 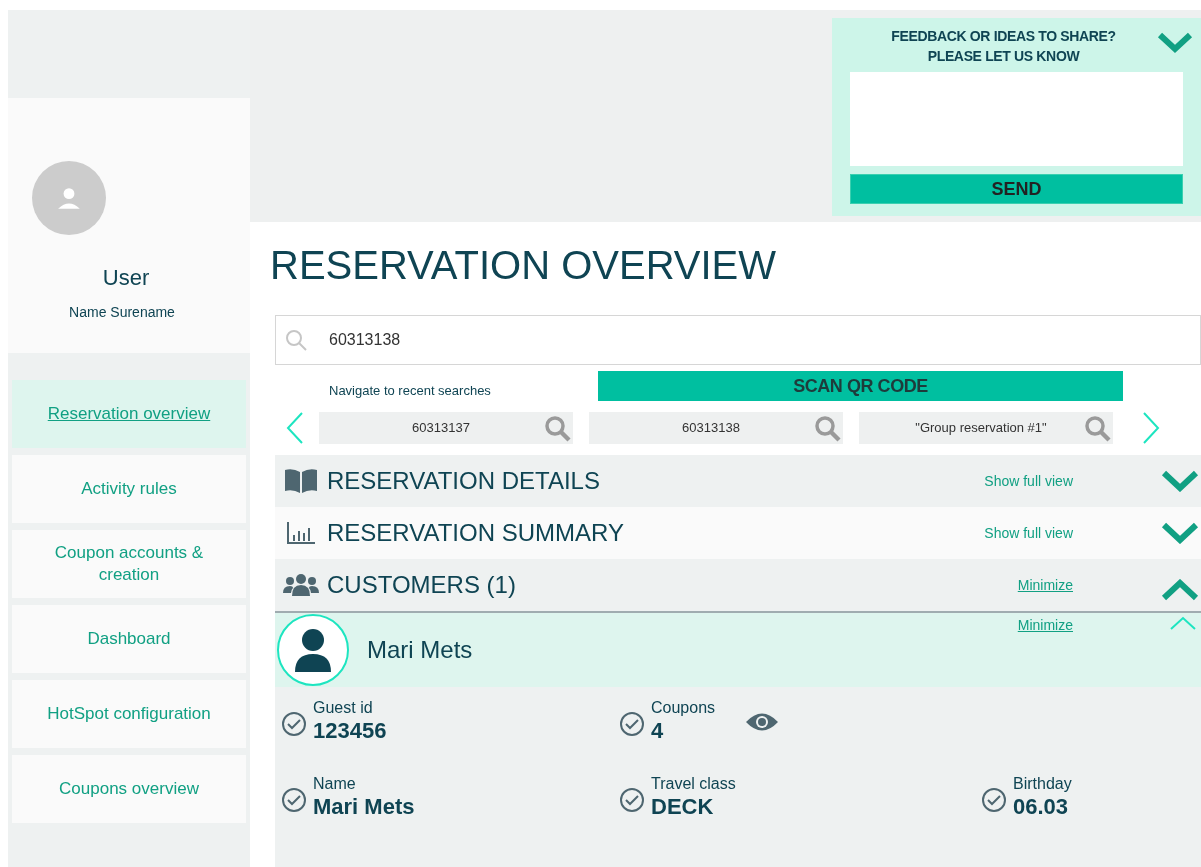 What do you see at coordinates (301, 481) in the screenshot?
I see `book-icon` at bounding box center [301, 481].